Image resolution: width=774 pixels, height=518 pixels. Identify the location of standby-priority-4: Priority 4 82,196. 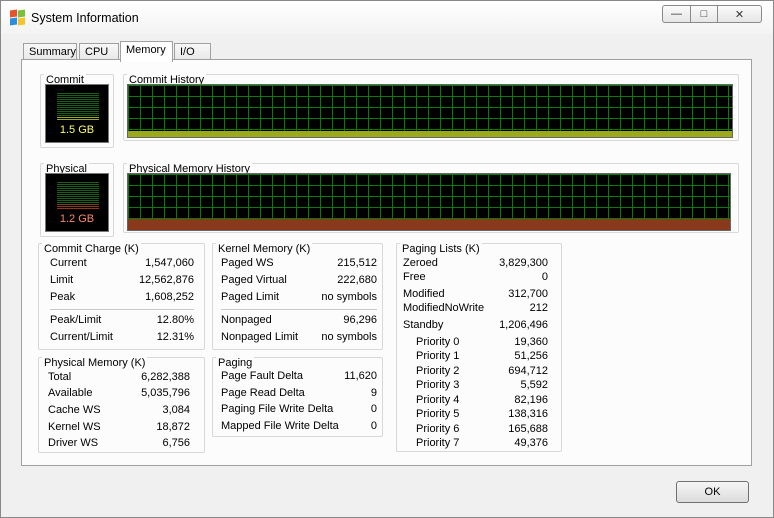
(482, 400).